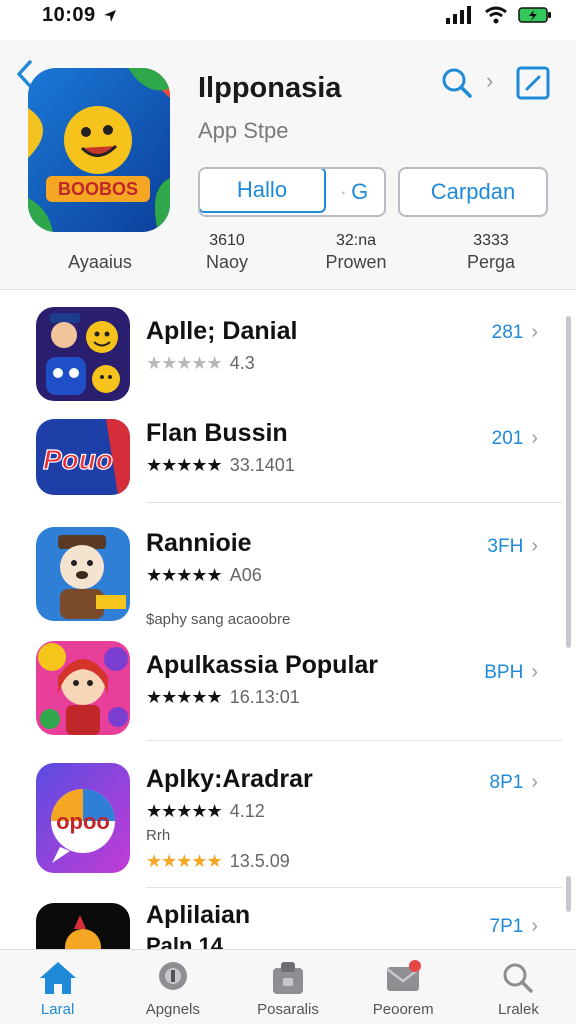  Describe the element at coordinates (473, 192) in the screenshot. I see `campaign-button: Carpdan` at that location.